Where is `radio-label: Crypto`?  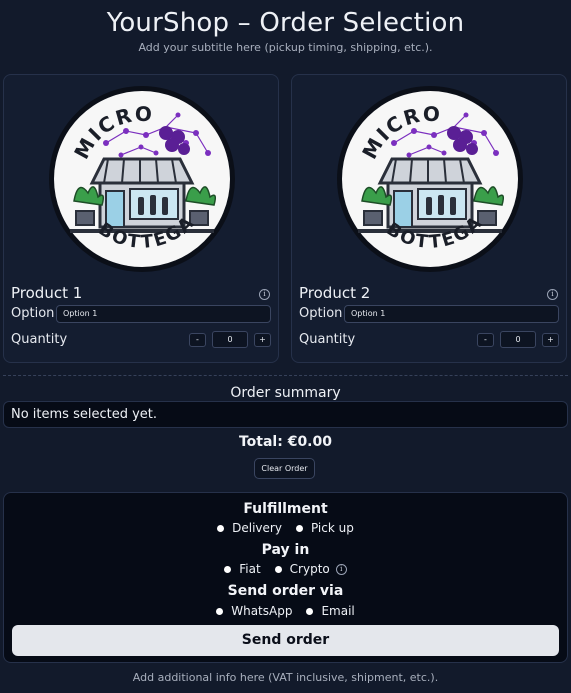
radio-label: Crypto is located at coordinates (309, 569).